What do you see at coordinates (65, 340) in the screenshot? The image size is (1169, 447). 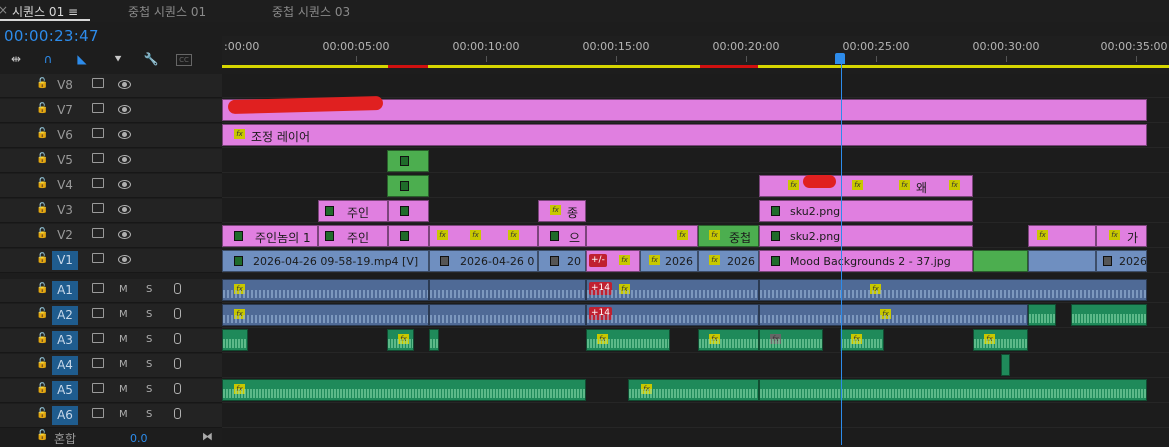 I see `track-name: A3` at bounding box center [65, 340].